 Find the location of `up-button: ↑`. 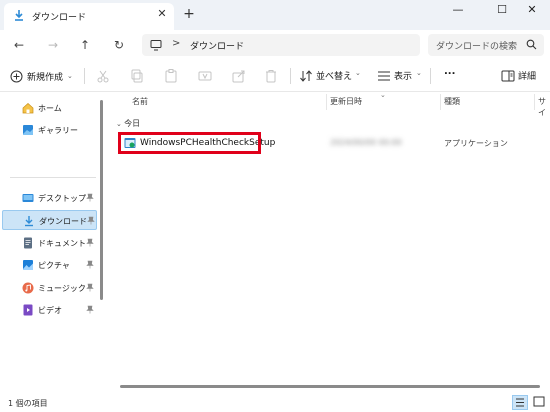

up-button: ↑ is located at coordinates (85, 45).